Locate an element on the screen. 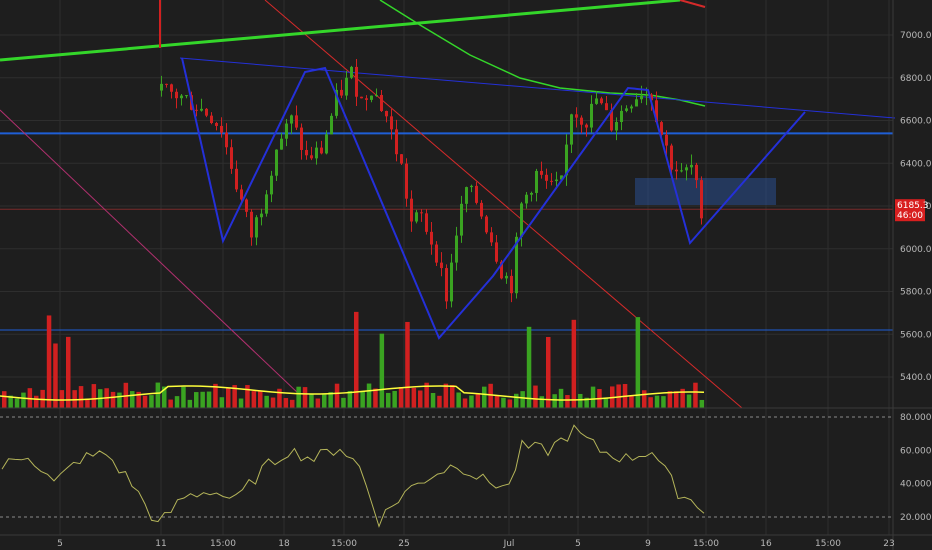  rsi-tick-label: 80.0000 is located at coordinates (916, 418).